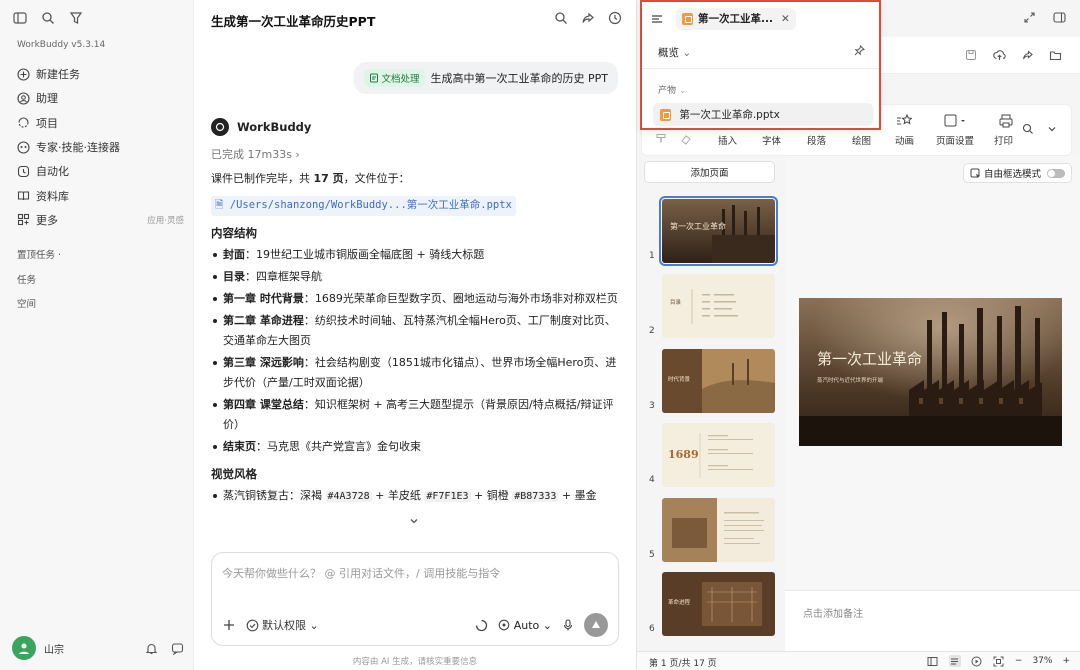  I want to click on upload-icon, so click(999, 55).